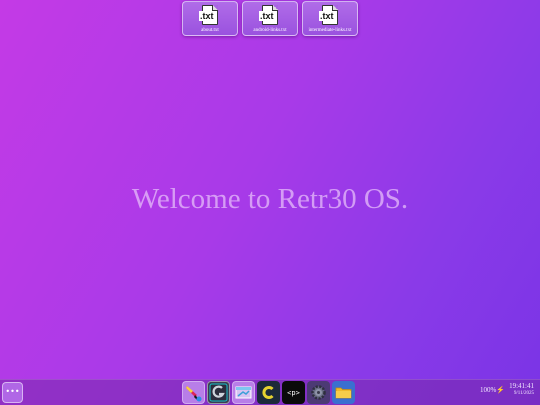 This screenshot has width=540, height=405. Describe the element at coordinates (501, 390) in the screenshot. I see `battery-icon: ⚡` at that location.